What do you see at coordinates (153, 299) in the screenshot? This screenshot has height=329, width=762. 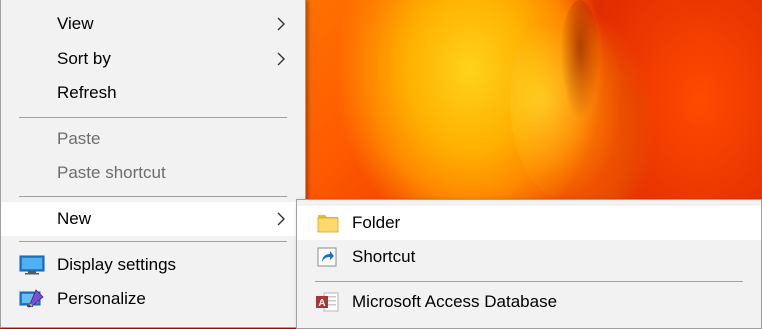 I see `menu-item-personalize: Personalize` at bounding box center [153, 299].